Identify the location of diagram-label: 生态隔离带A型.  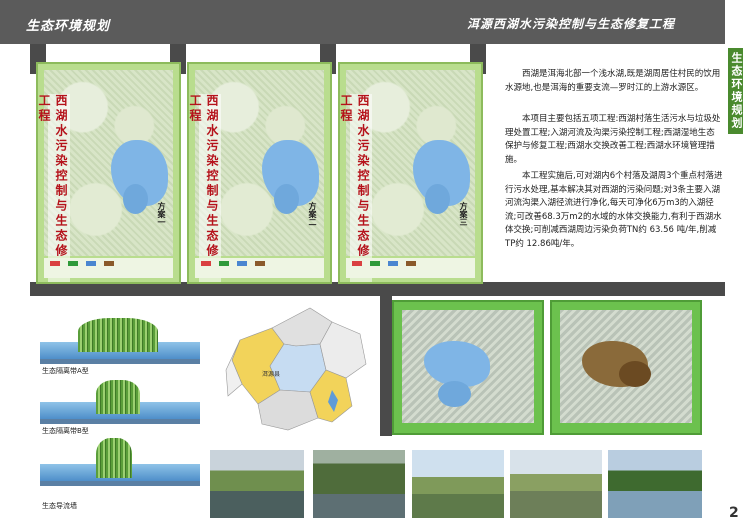
(65, 371).